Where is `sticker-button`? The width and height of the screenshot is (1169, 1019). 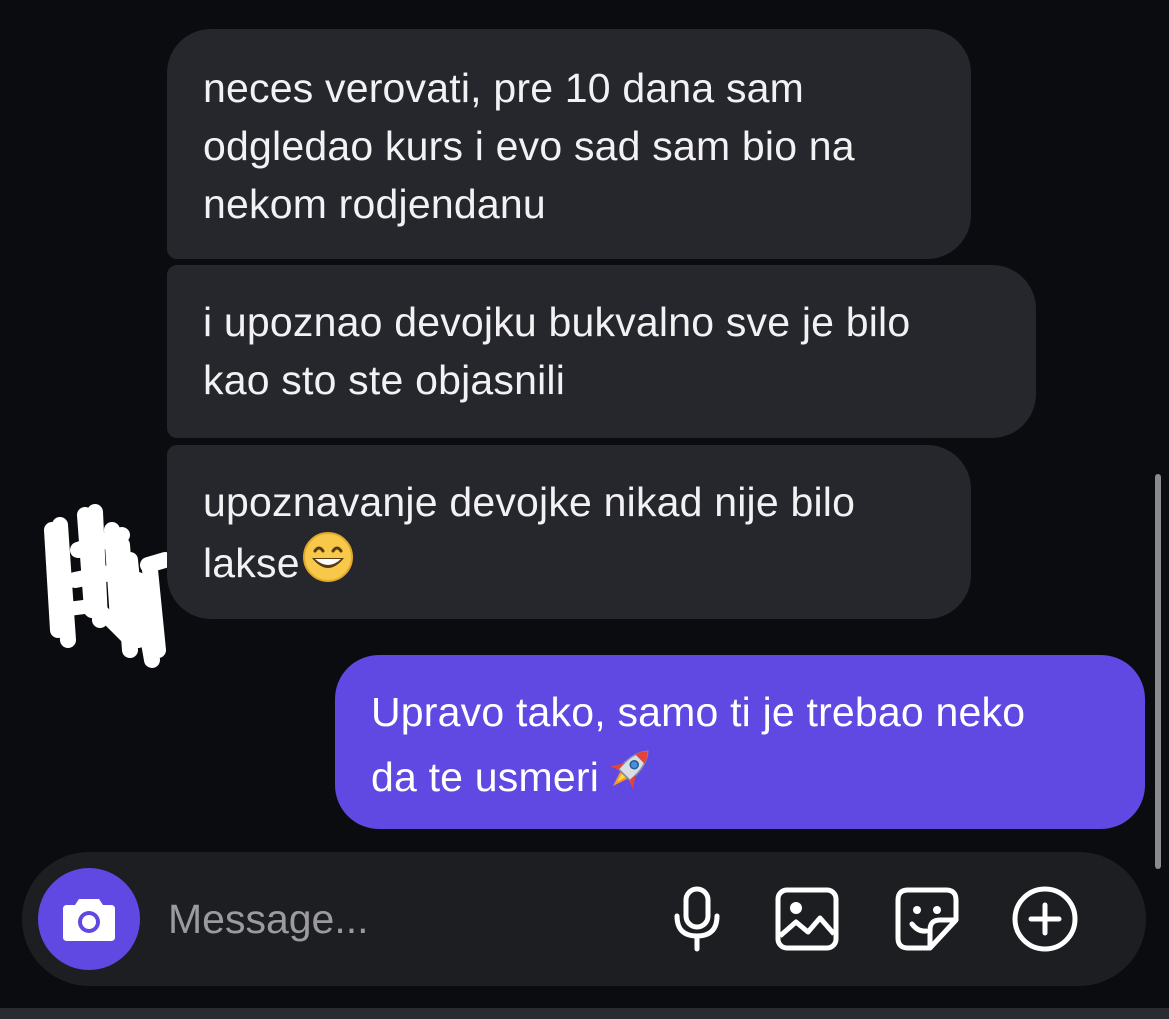 sticker-button is located at coordinates (927, 919).